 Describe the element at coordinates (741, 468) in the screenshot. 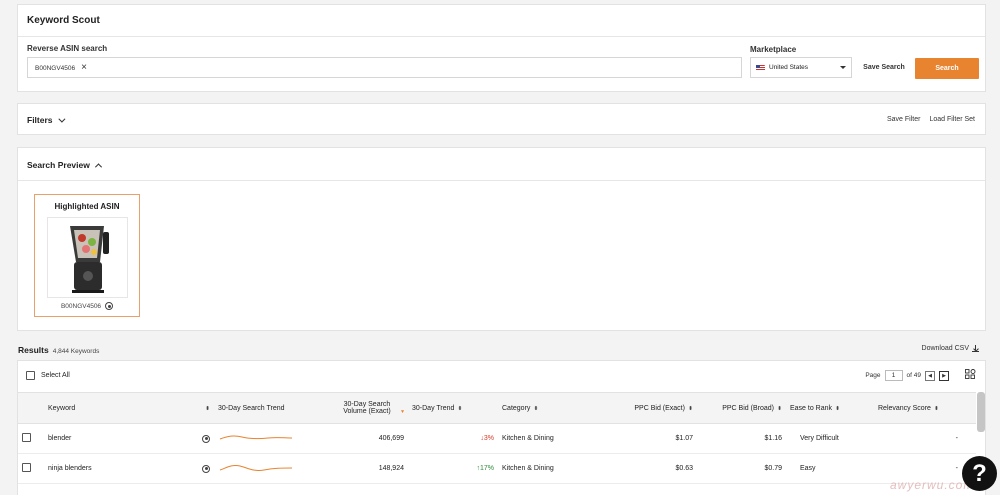

I see `ppc-broad-cell: $0.79` at that location.